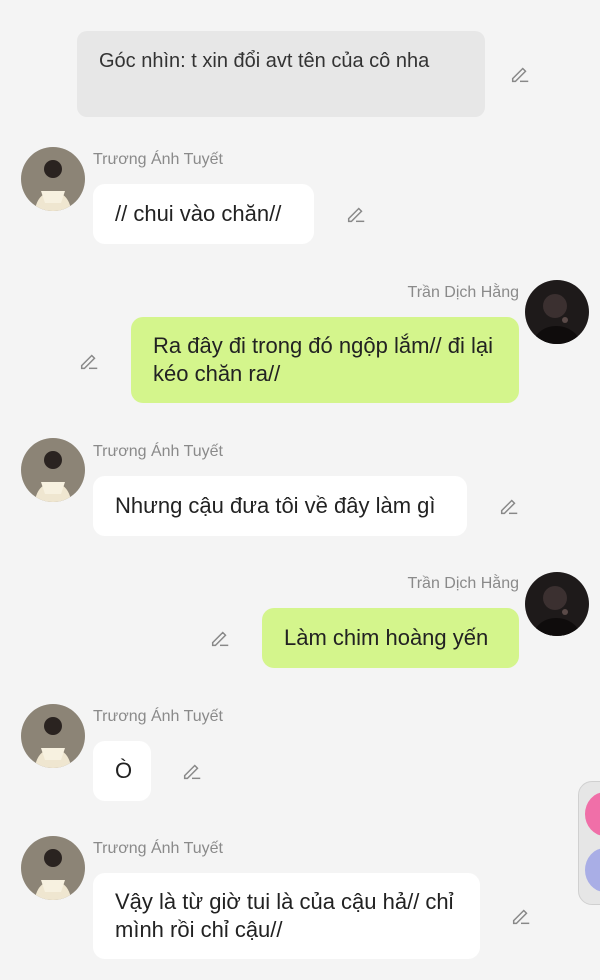 Image resolution: width=600 pixels, height=980 pixels. What do you see at coordinates (592, 814) in the screenshot?
I see `character-pink-avatar` at bounding box center [592, 814].